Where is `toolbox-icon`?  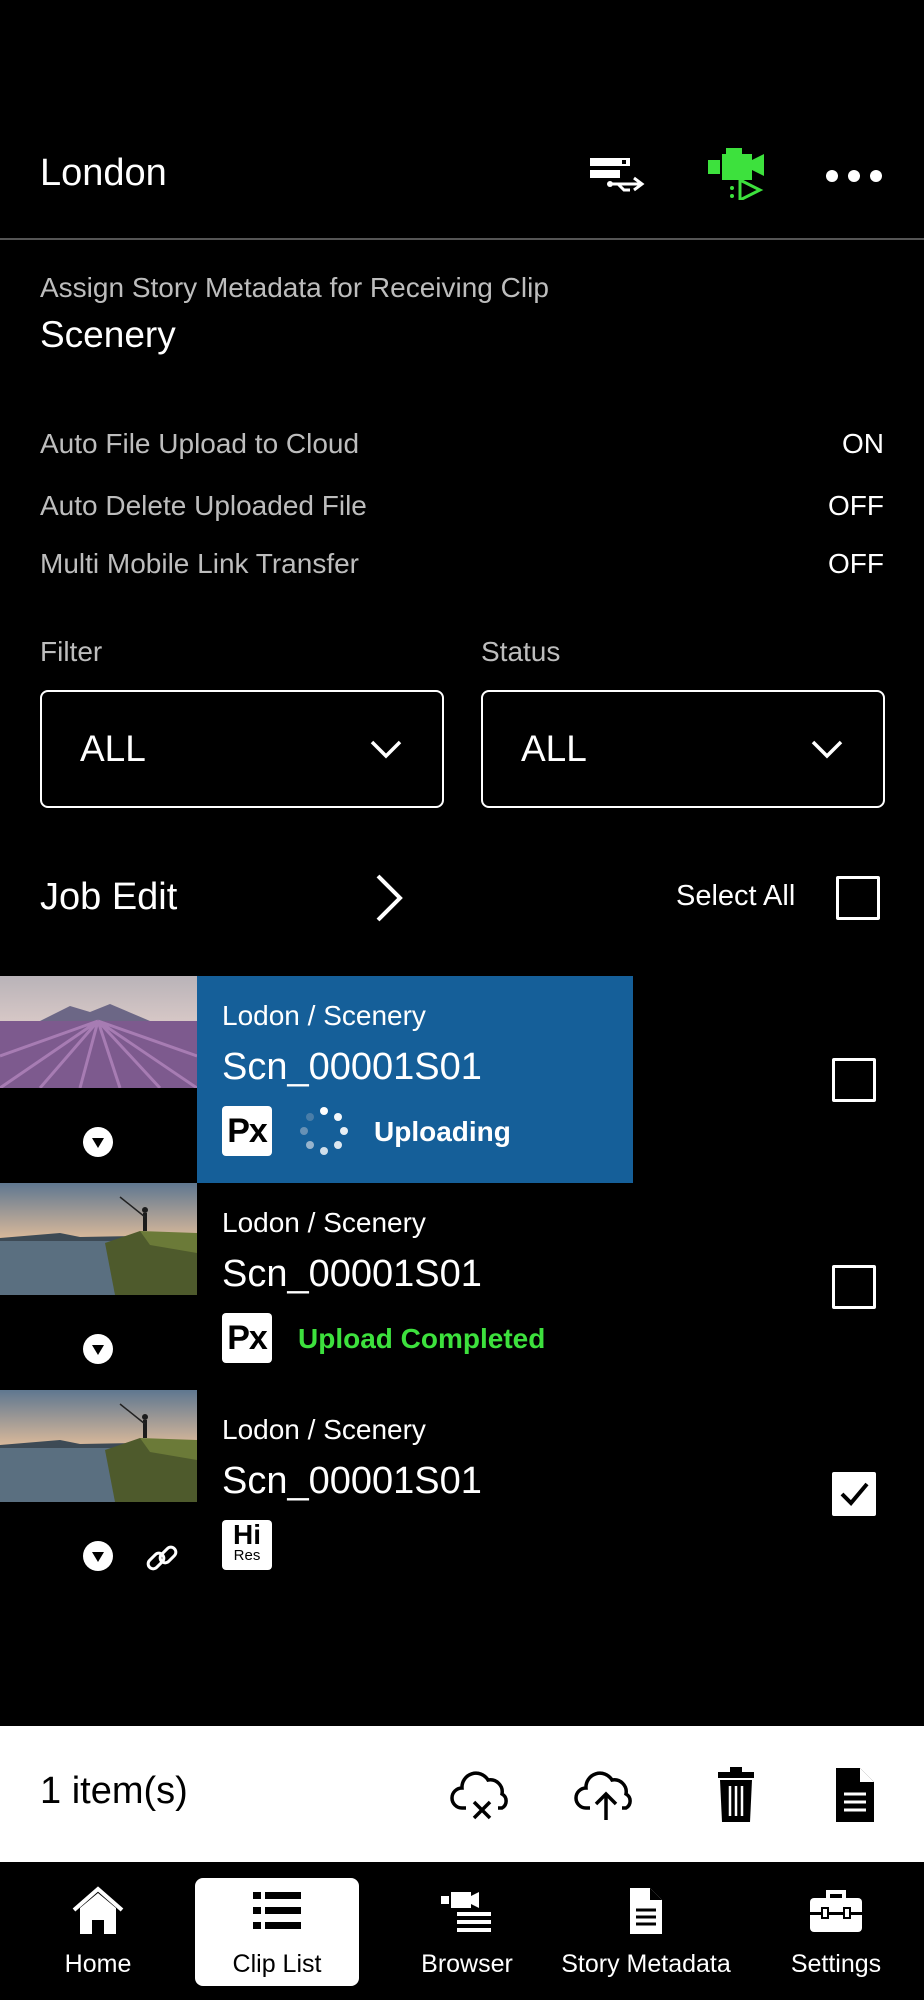
toolbox-icon is located at coordinates (836, 1911).